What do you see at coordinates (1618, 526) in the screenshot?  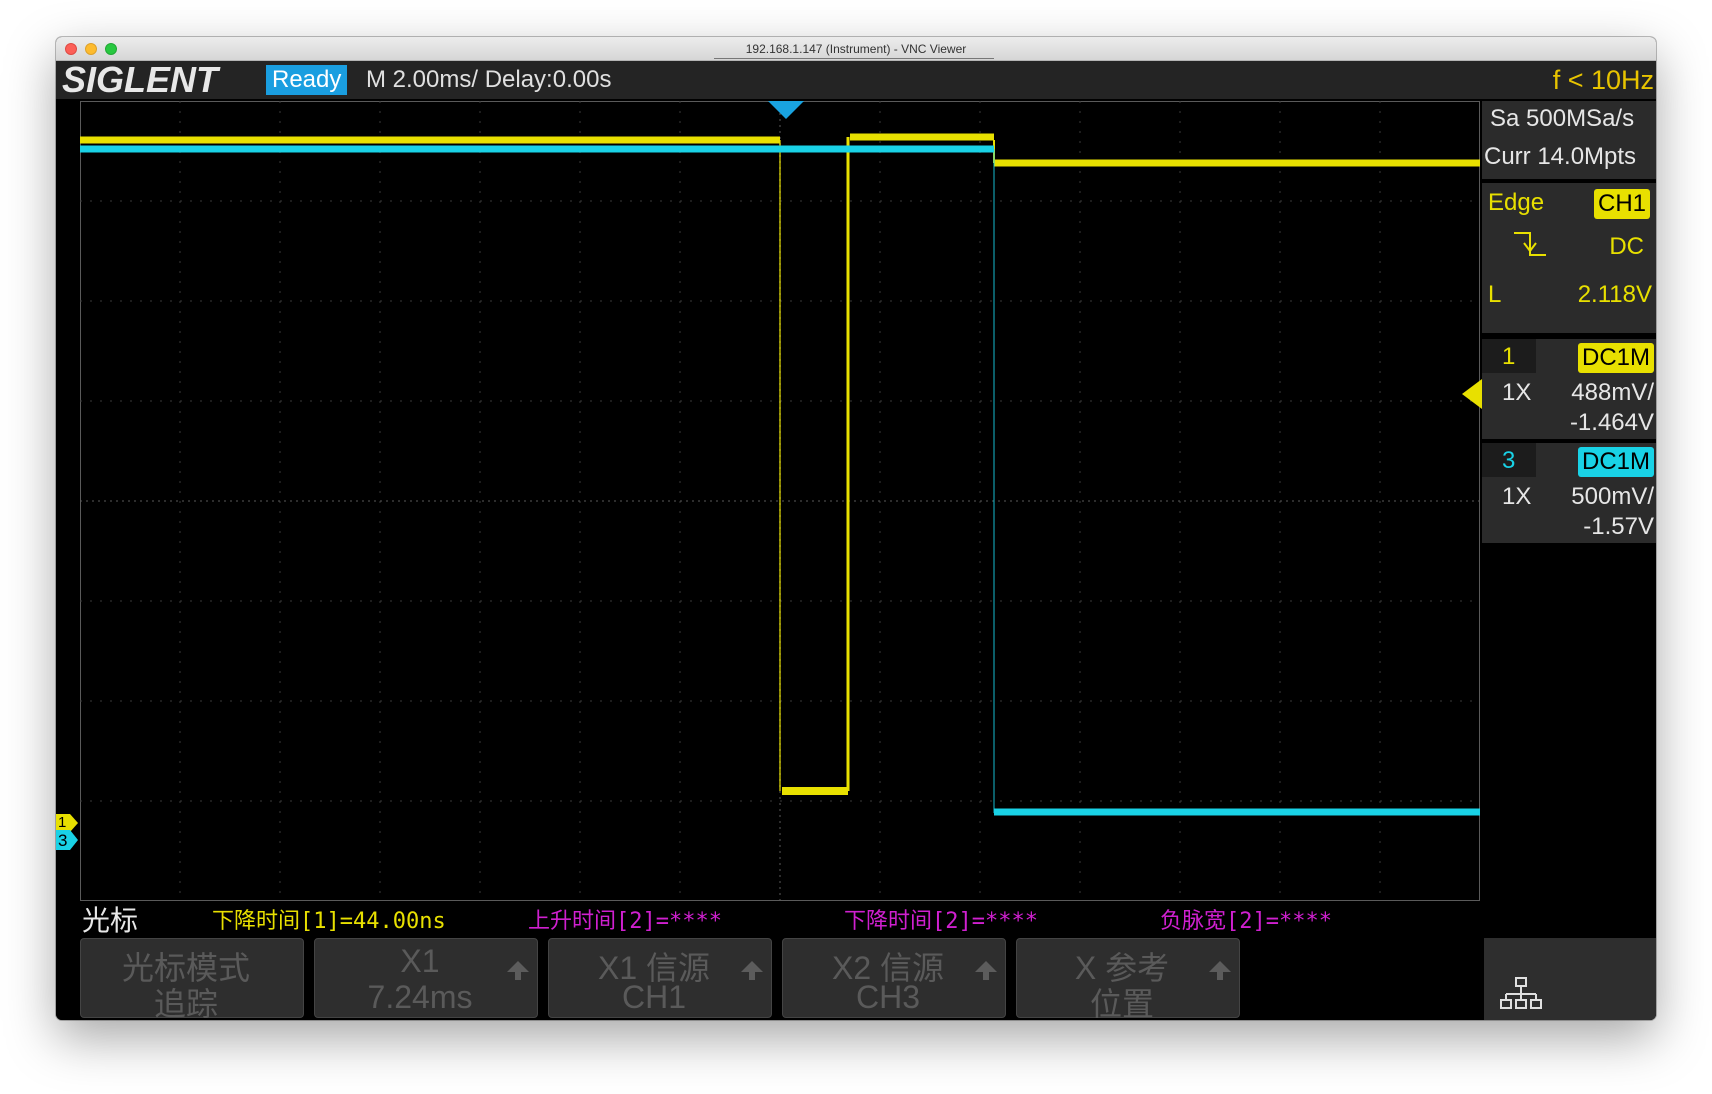 I see `ch3-offset: -1.57V` at bounding box center [1618, 526].